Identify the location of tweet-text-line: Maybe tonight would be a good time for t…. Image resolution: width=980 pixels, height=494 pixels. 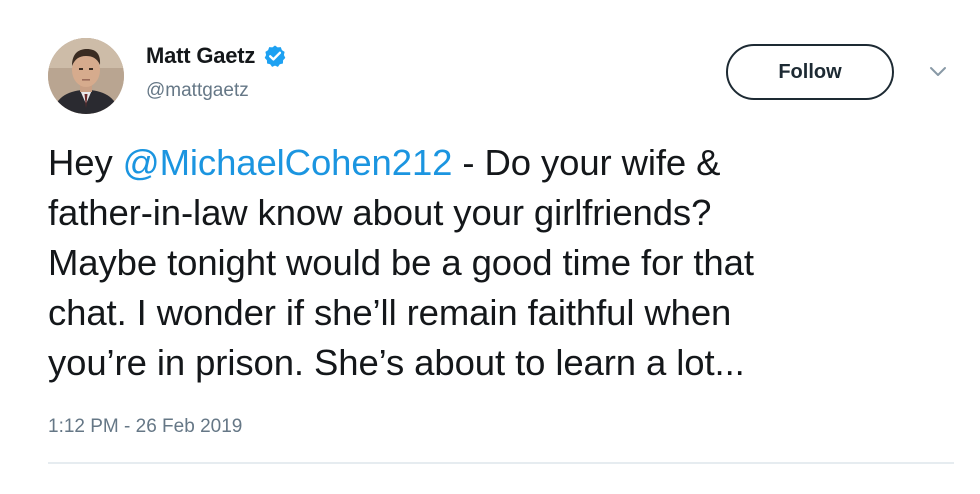
(401, 262).